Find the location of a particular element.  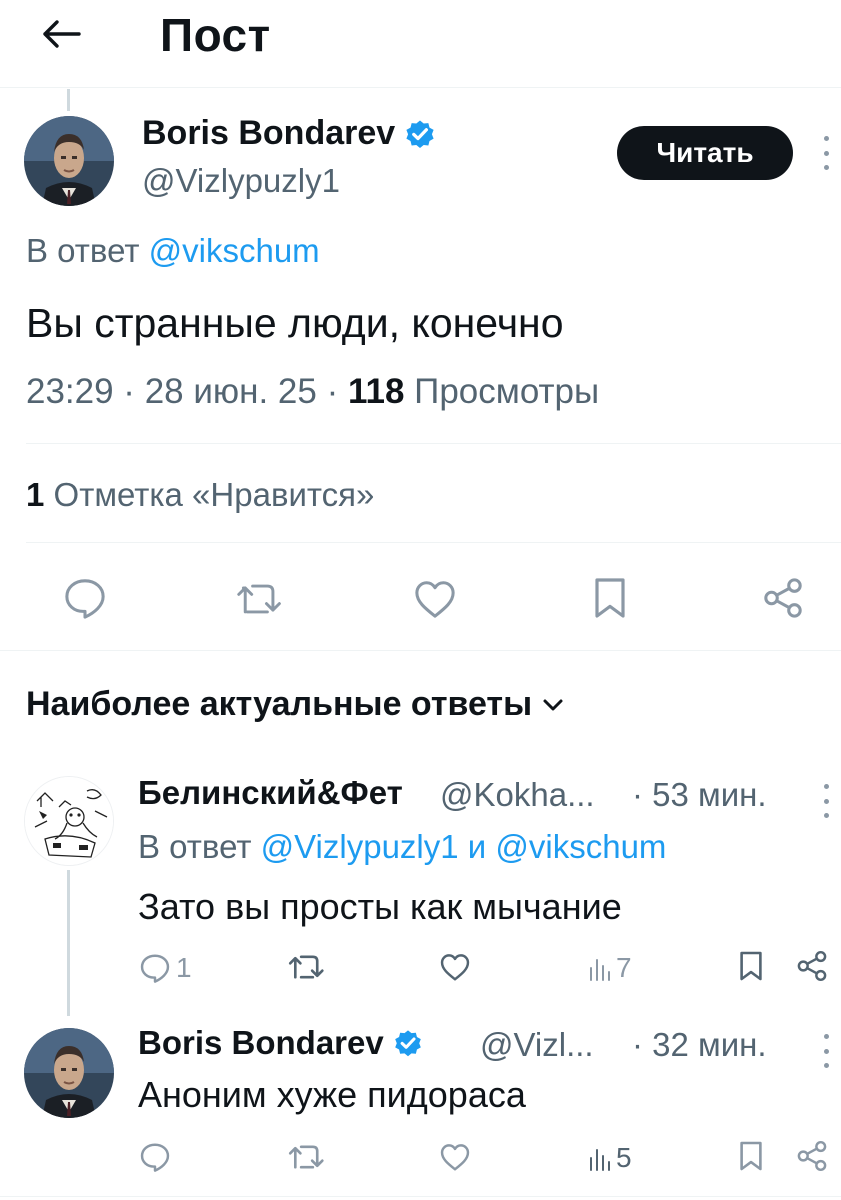

reply-button: 1 is located at coordinates (165, 968).